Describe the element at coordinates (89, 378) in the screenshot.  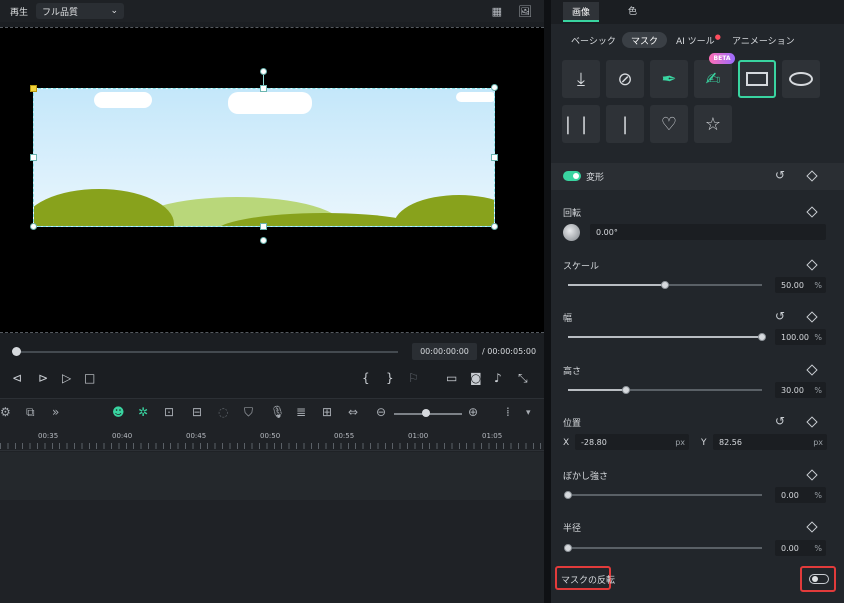
I see `stop-icon: □` at that location.